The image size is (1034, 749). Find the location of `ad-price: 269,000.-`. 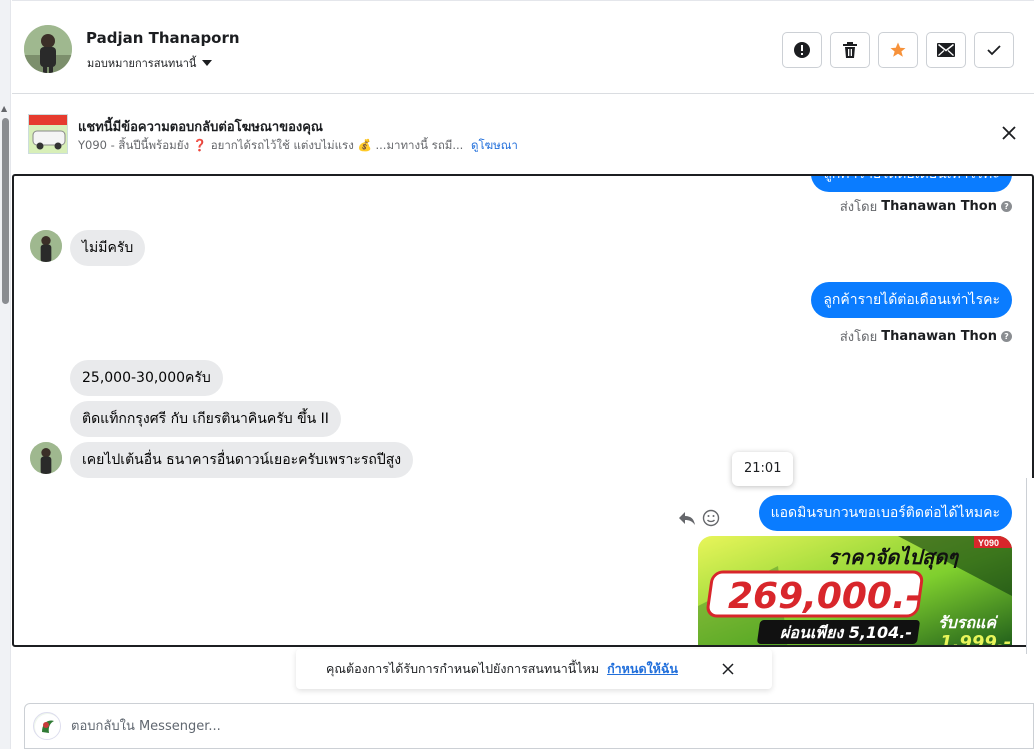

ad-price: 269,000.- is located at coordinates (824, 596).